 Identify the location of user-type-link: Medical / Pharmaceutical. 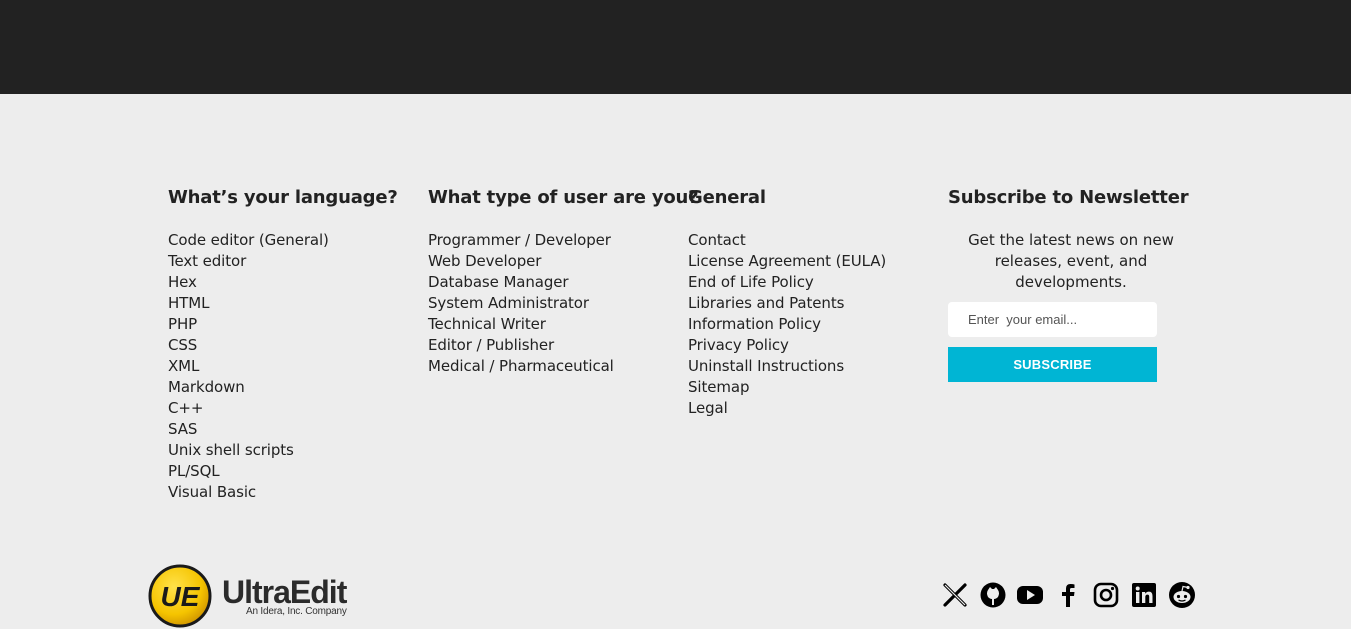
(553, 366).